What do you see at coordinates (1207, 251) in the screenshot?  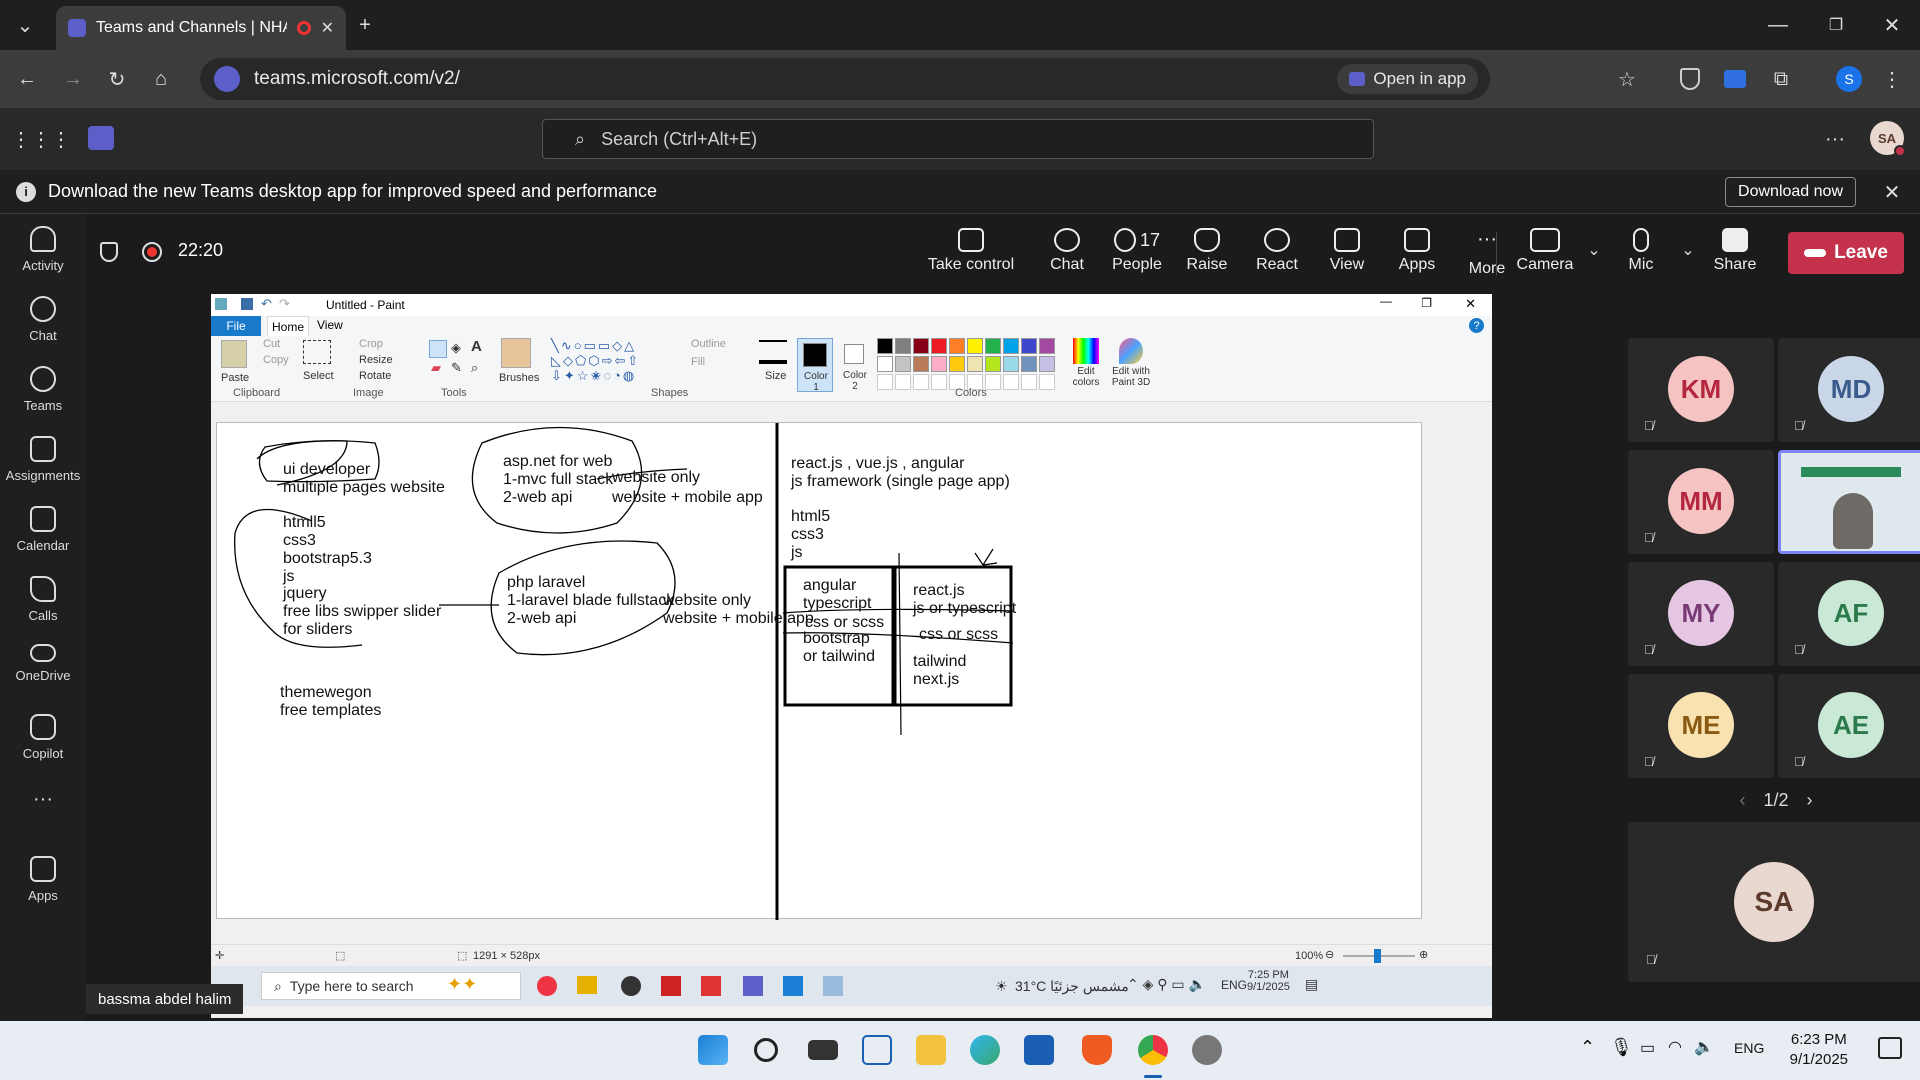 I see `raise-hand-button: Raise` at bounding box center [1207, 251].